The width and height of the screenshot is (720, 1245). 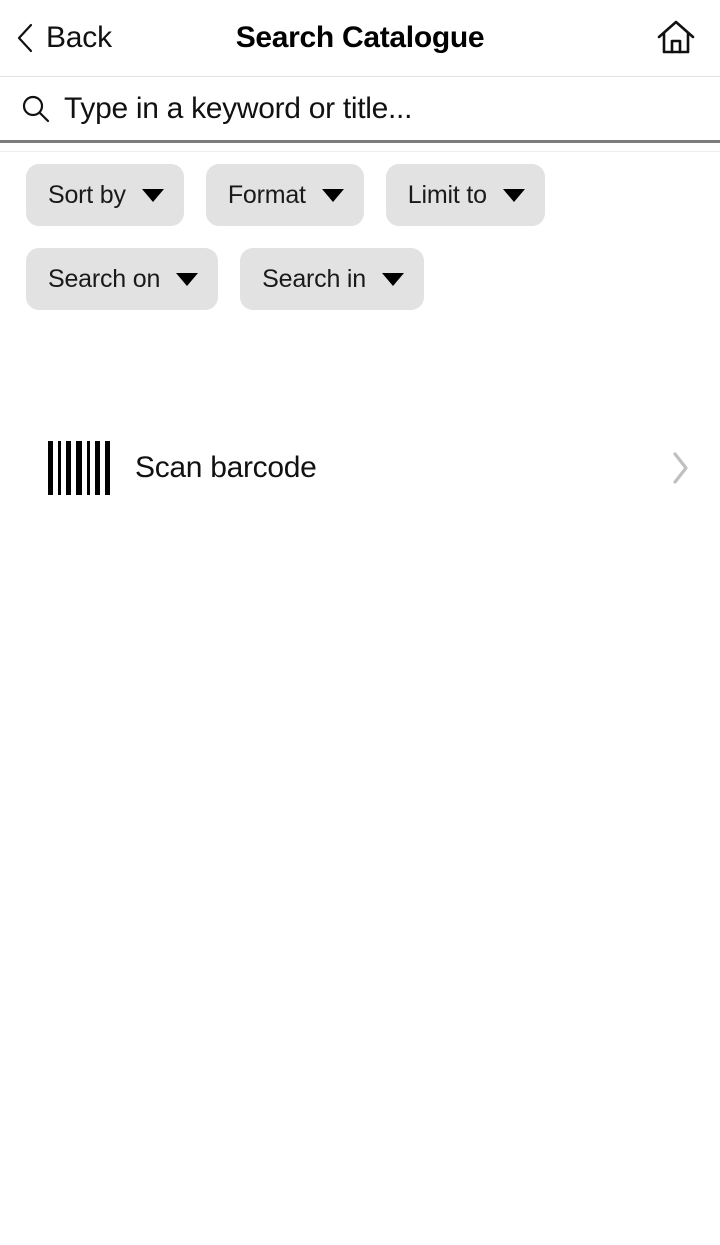 I want to click on back-label: Back, so click(x=79, y=37).